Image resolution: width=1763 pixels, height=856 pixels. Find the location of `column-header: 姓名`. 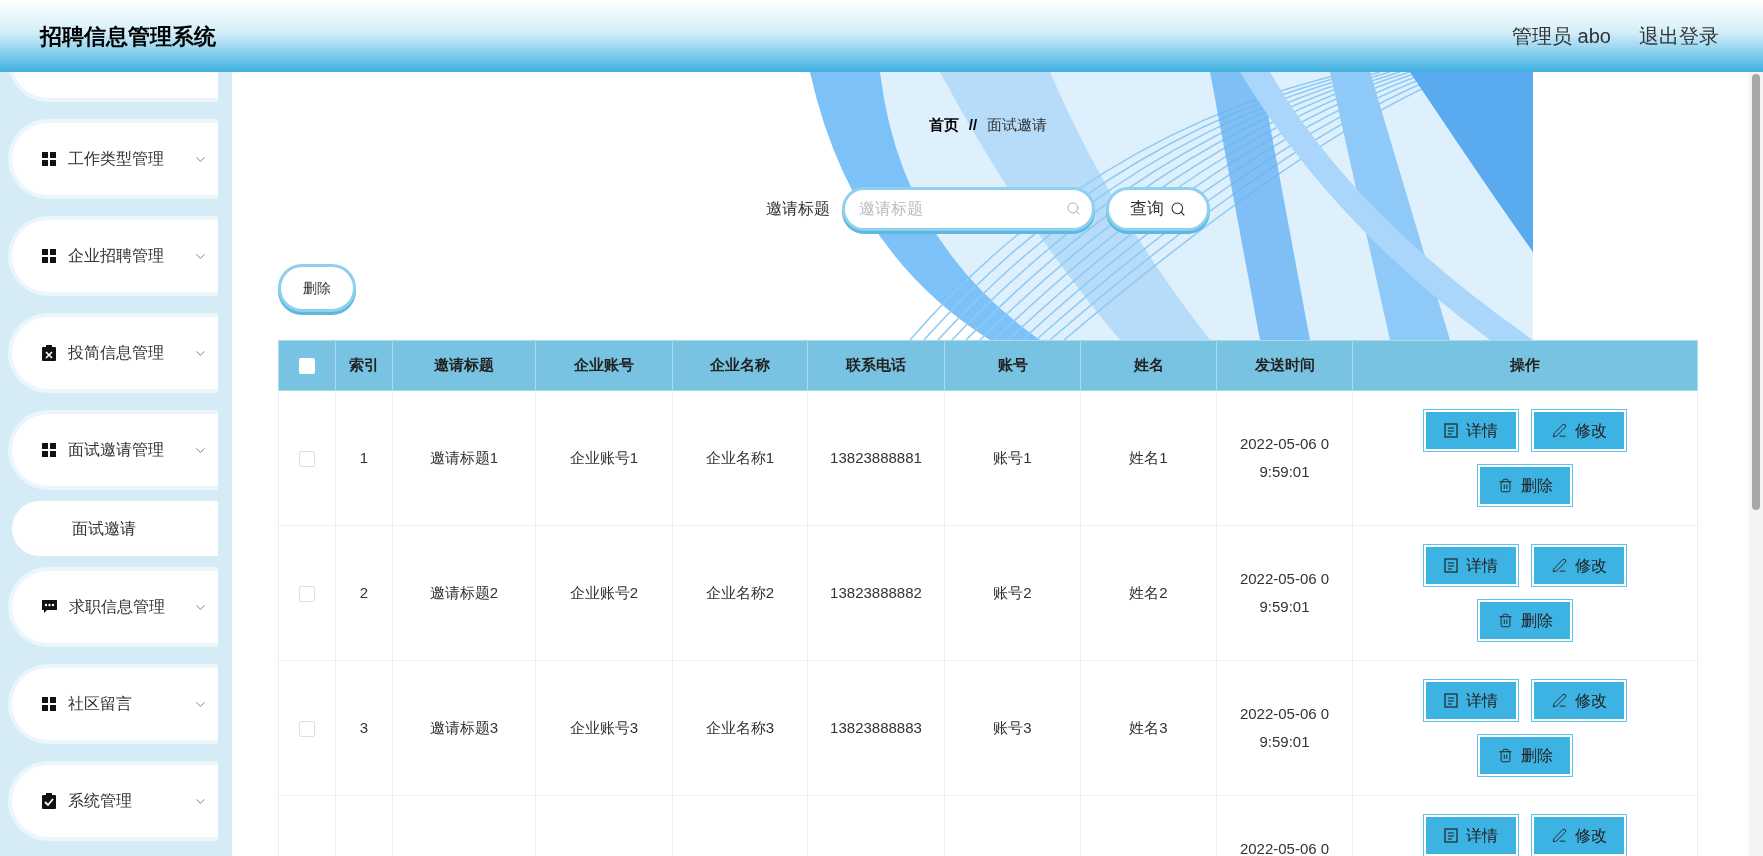

column-header: 姓名 is located at coordinates (1148, 365).